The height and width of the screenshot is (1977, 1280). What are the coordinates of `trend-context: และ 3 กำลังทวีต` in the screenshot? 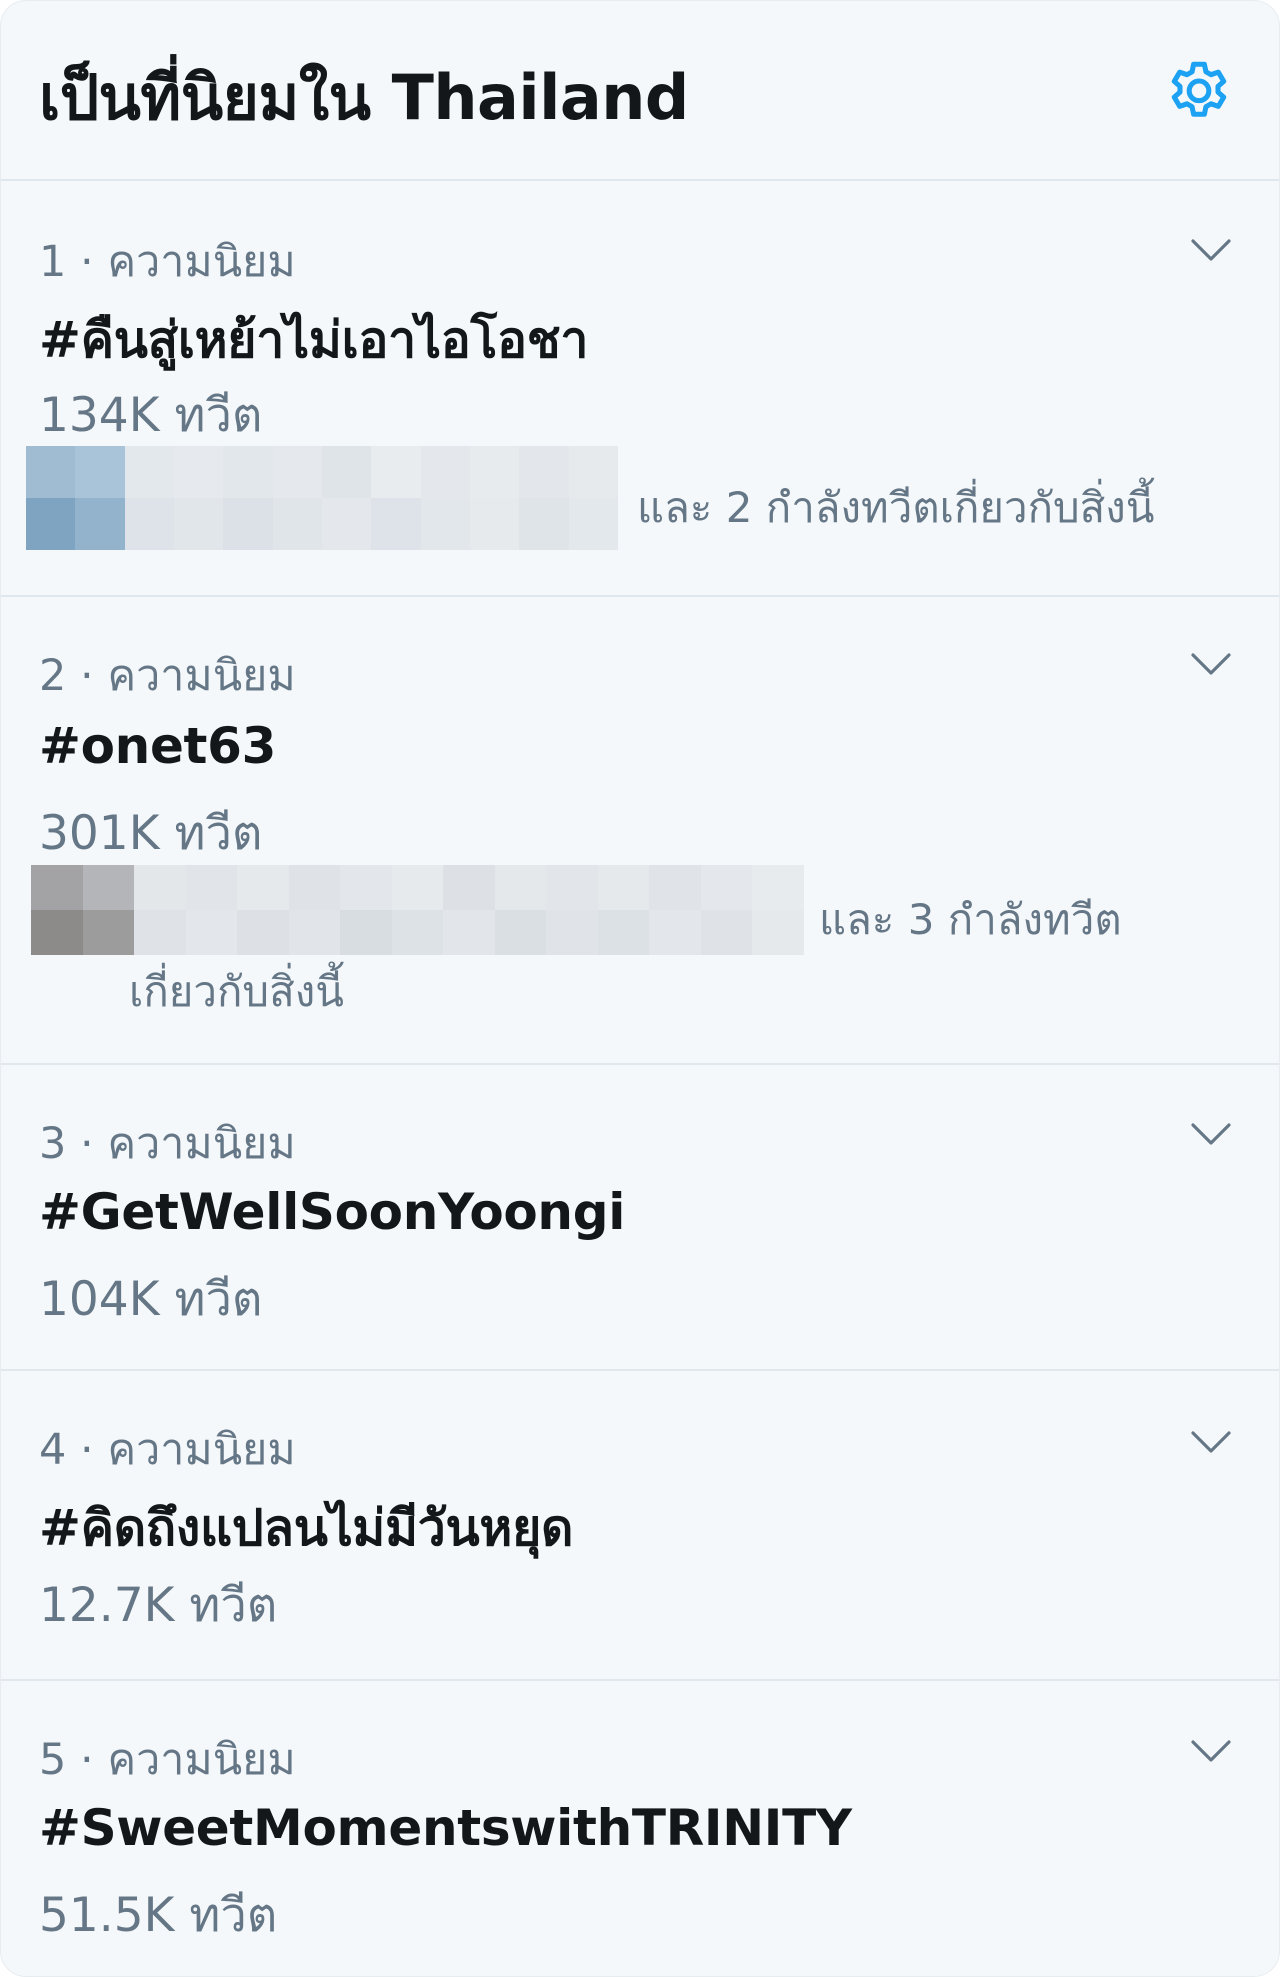 It's located at (970, 919).